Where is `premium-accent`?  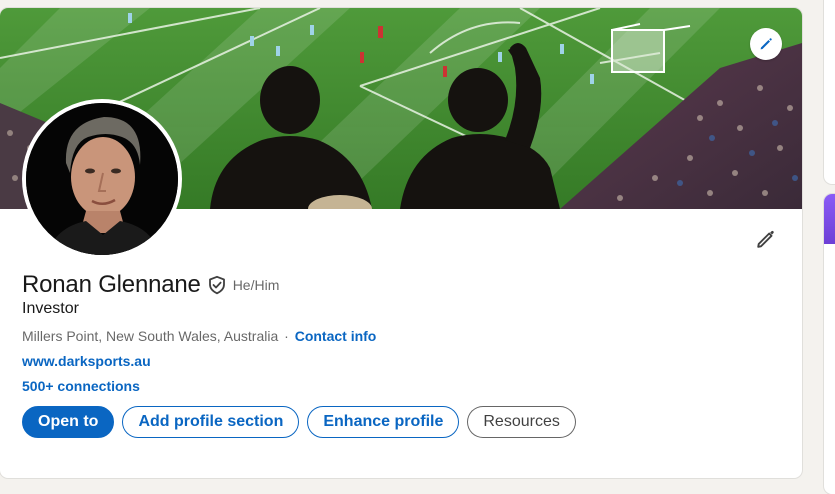
premium-accent is located at coordinates (829, 219).